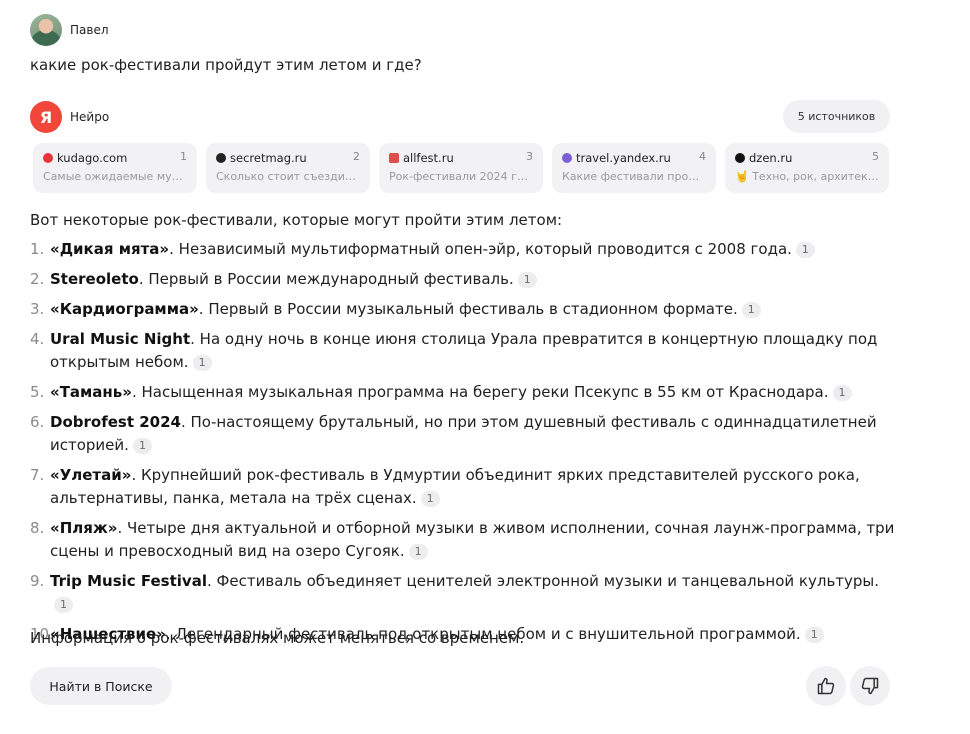  Describe the element at coordinates (115, 422) in the screenshot. I see `item-title: Dobrofest 2024` at that location.